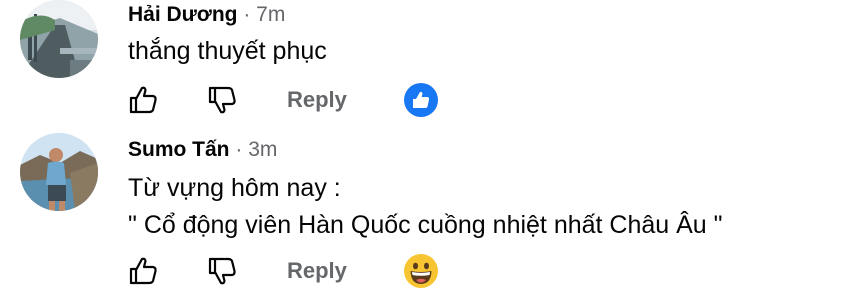  I want to click on grinning-face-reaction-icon, so click(421, 271).